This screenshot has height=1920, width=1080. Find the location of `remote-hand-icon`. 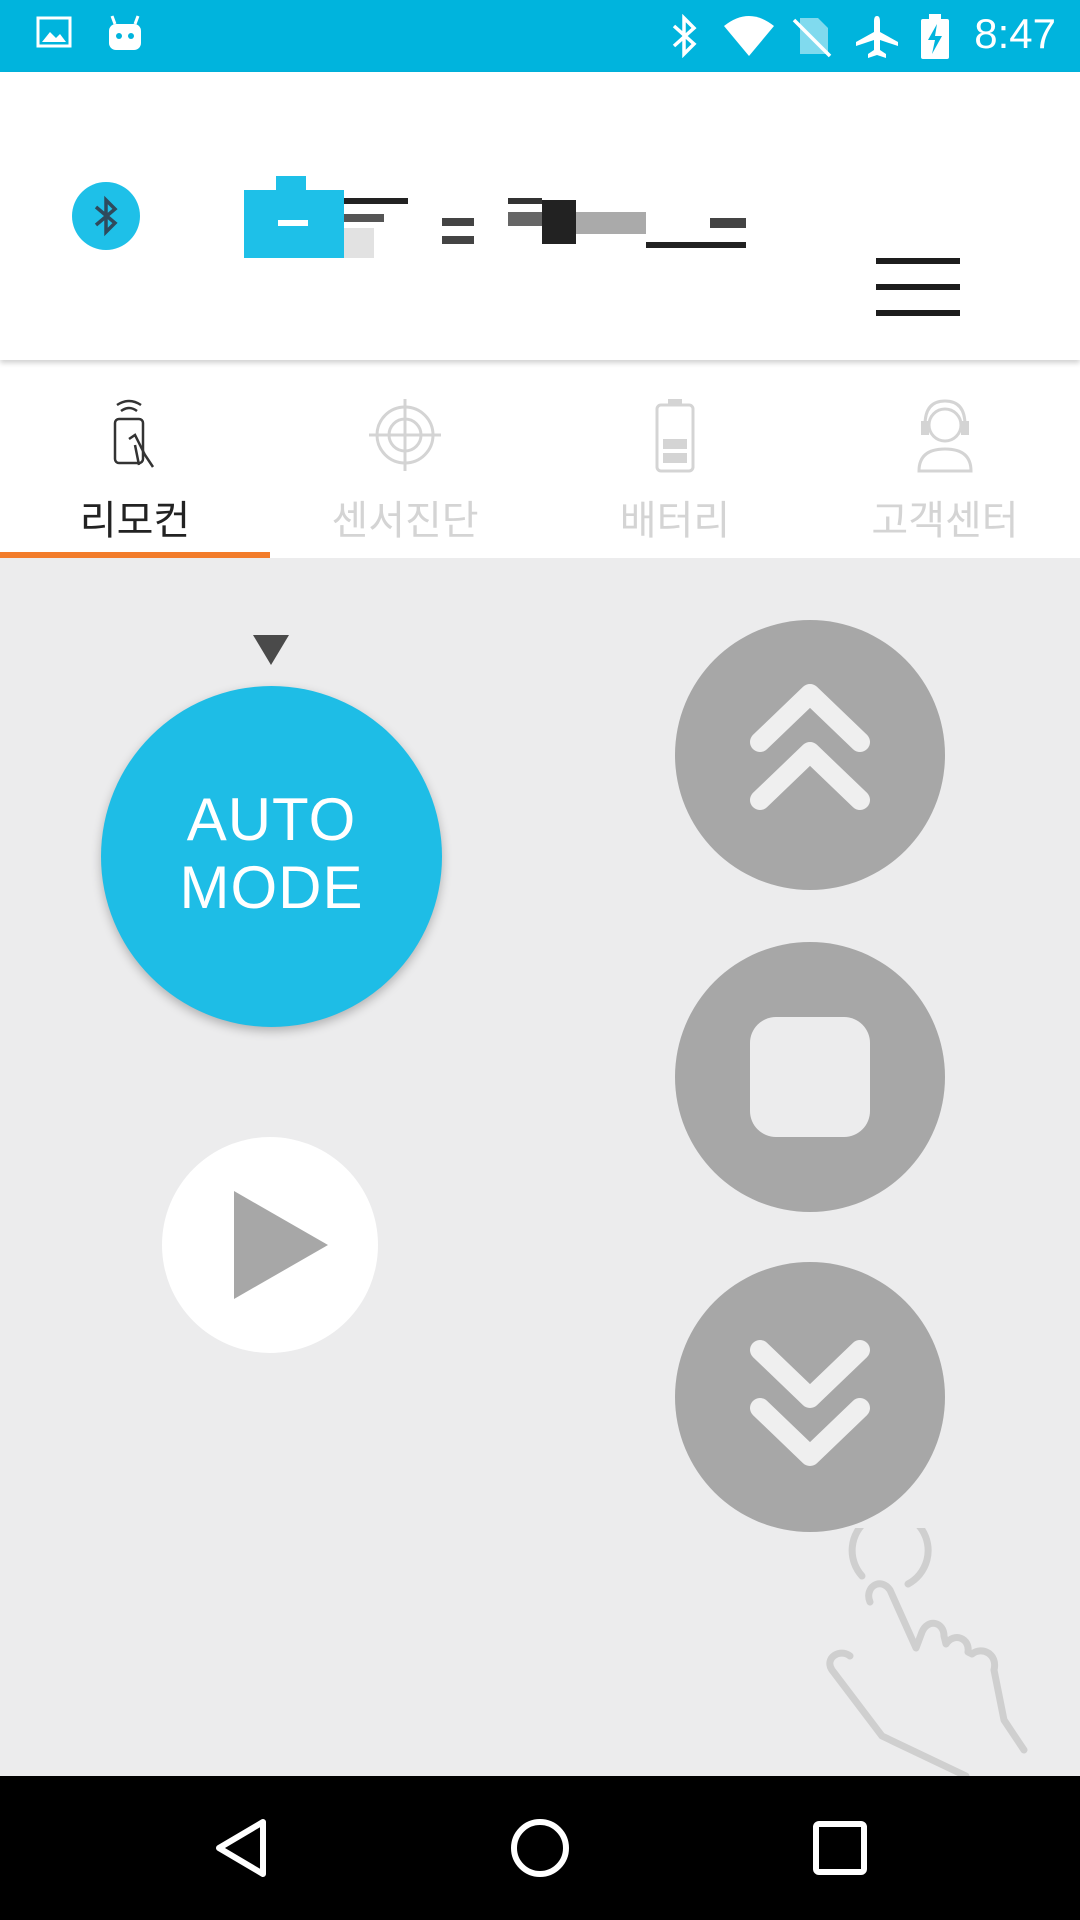

remote-hand-icon is located at coordinates (134, 433).